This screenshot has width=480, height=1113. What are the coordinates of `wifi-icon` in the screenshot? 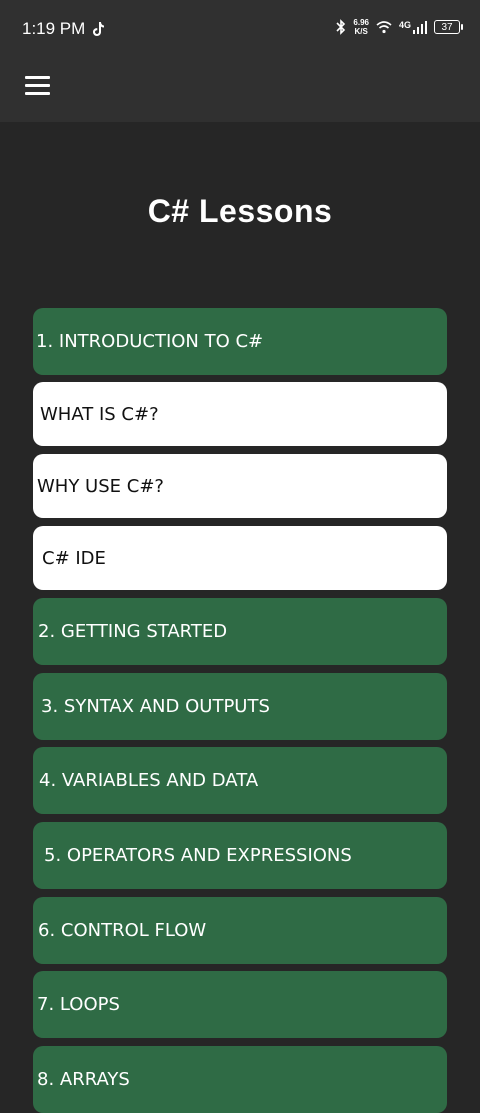 It's located at (384, 27).